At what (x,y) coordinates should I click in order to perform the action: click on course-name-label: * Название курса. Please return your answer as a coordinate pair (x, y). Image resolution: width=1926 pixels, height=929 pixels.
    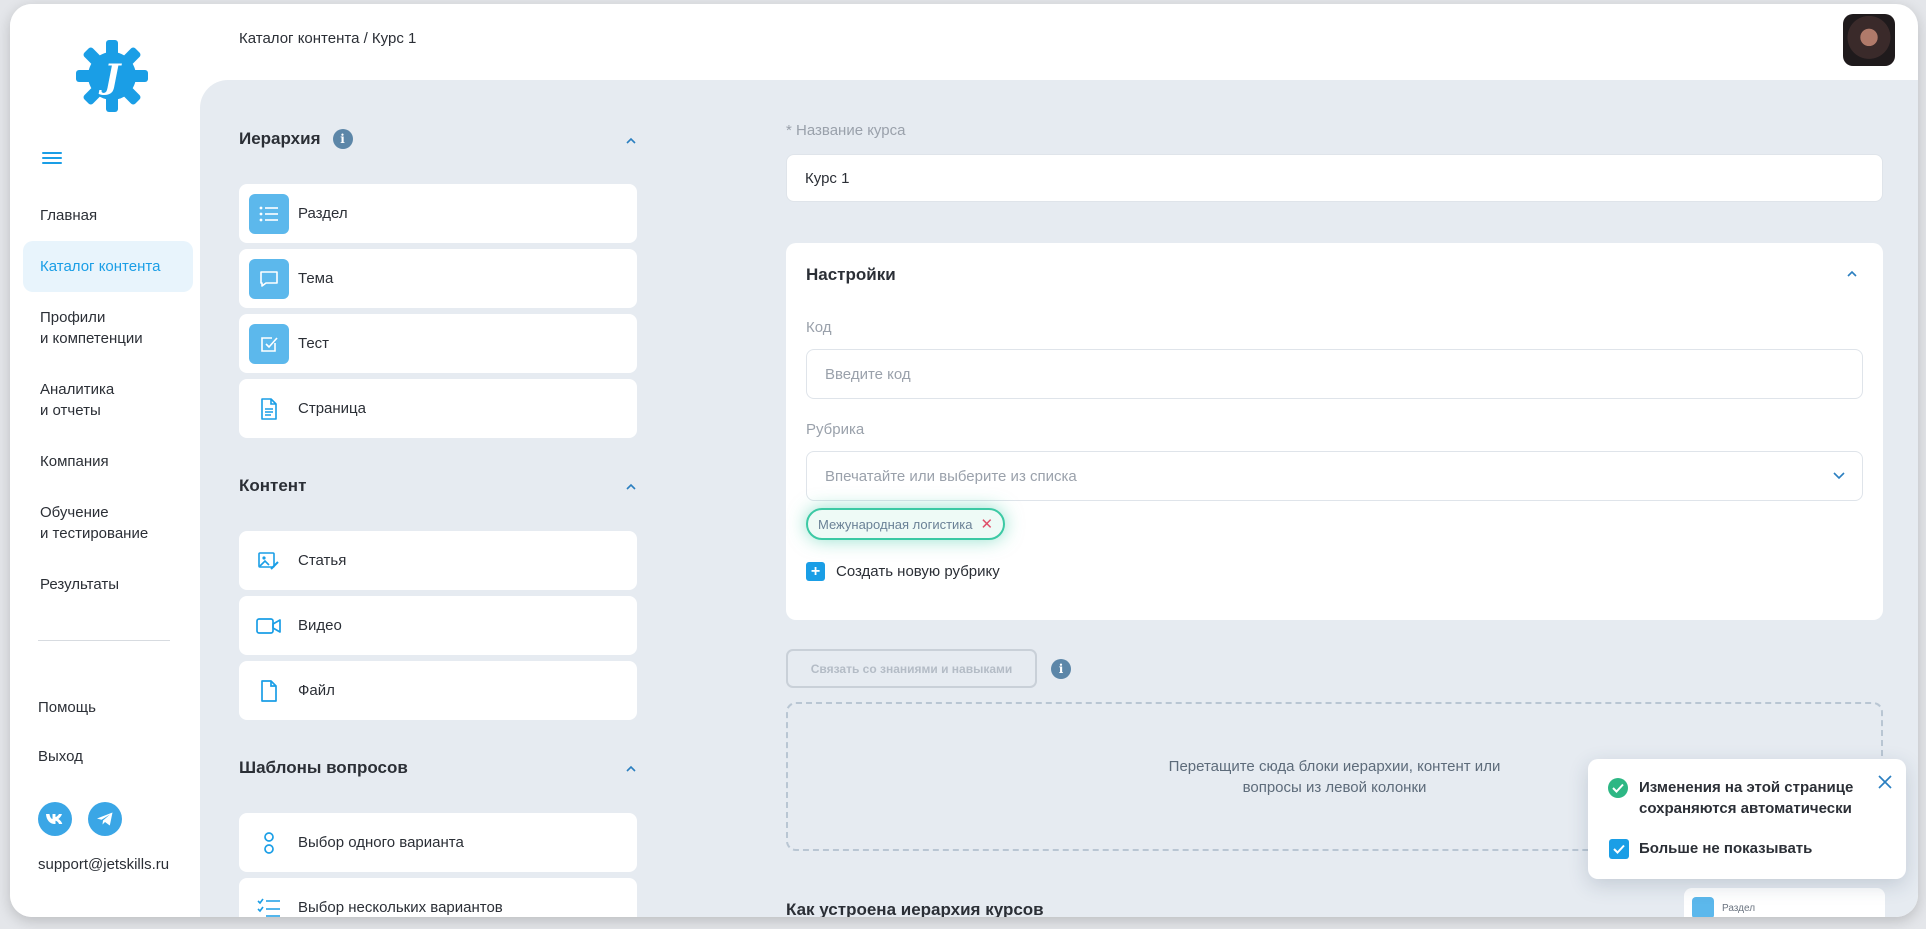
    Looking at the image, I should click on (846, 130).